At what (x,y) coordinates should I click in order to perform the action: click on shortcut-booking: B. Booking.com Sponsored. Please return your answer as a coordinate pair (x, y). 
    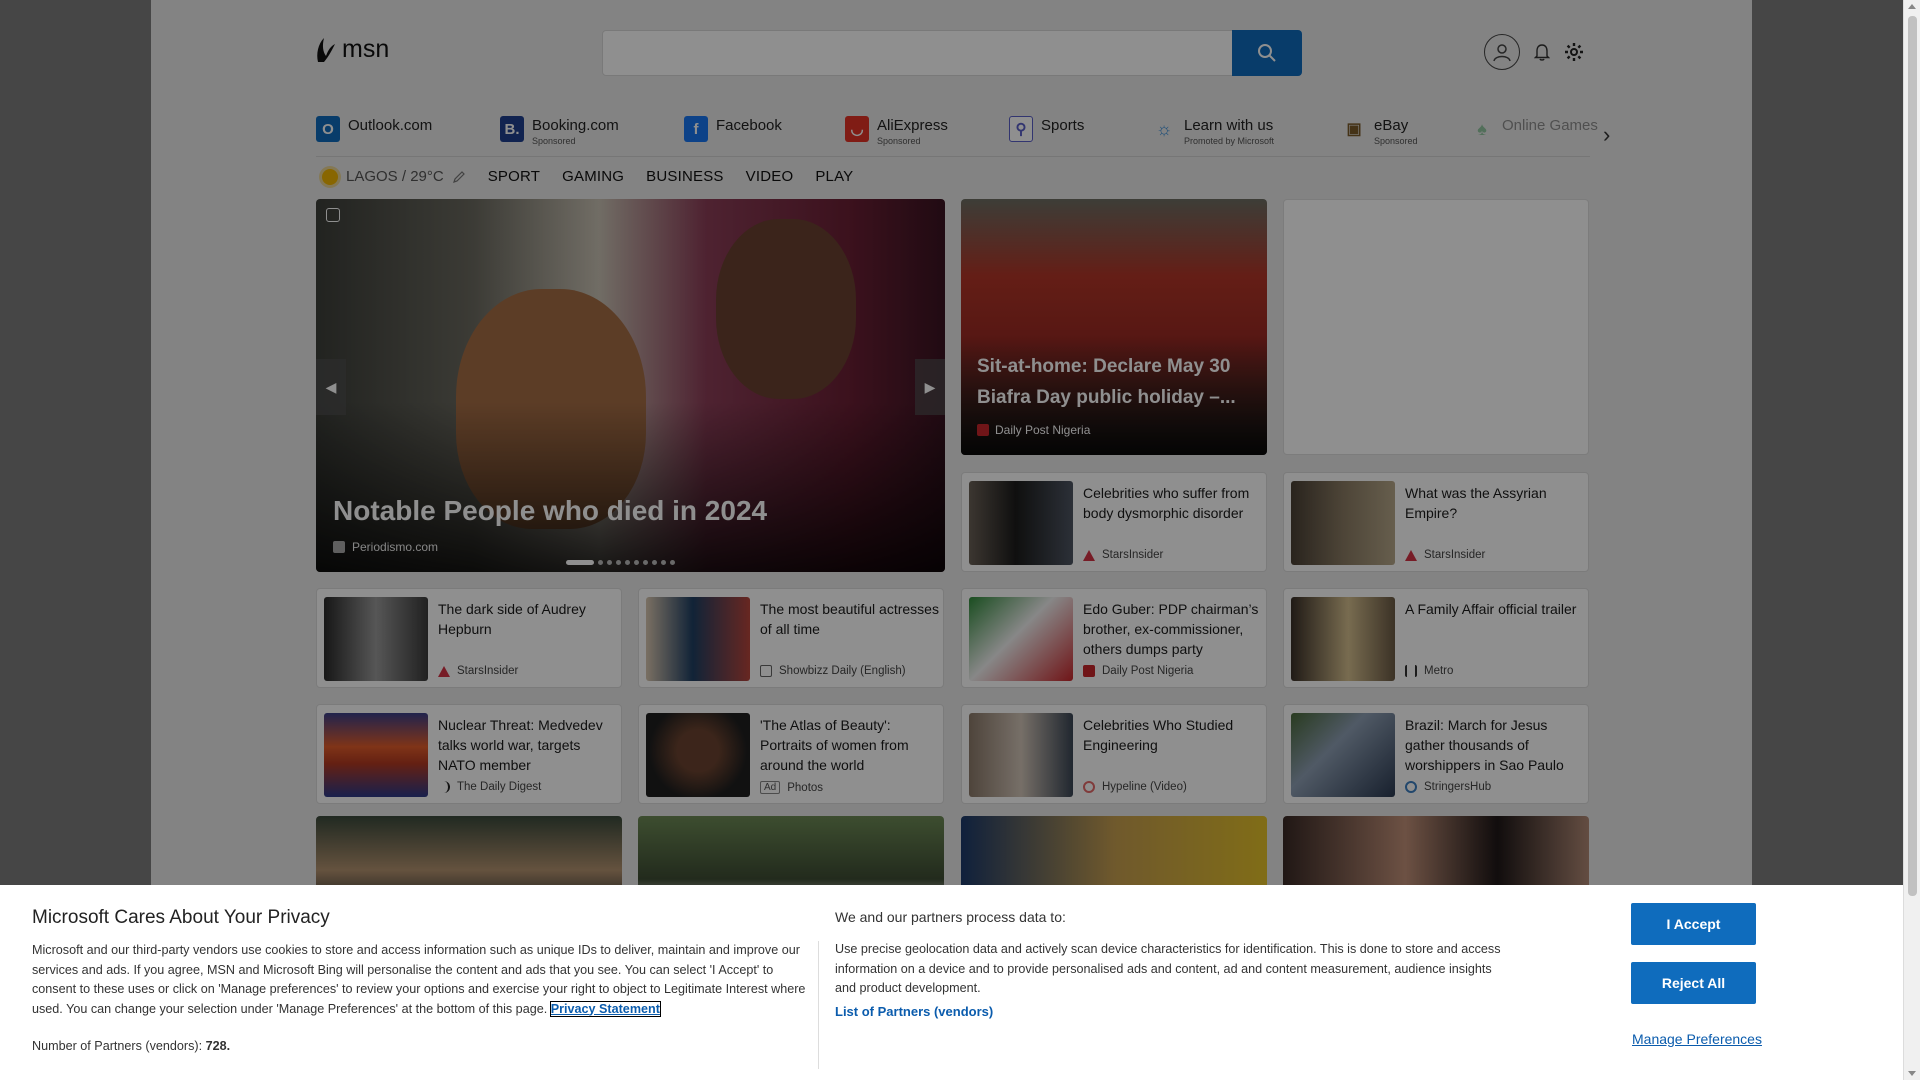
    Looking at the image, I should click on (559, 131).